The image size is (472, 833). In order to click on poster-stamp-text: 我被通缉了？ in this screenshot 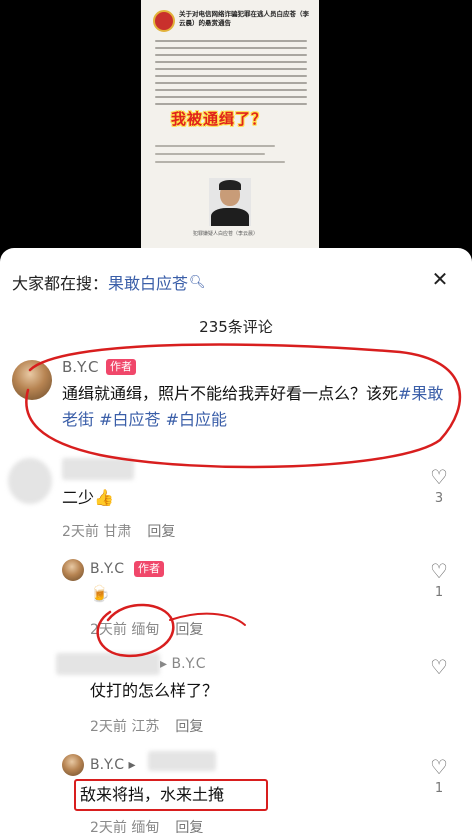, I will do `click(219, 119)`.